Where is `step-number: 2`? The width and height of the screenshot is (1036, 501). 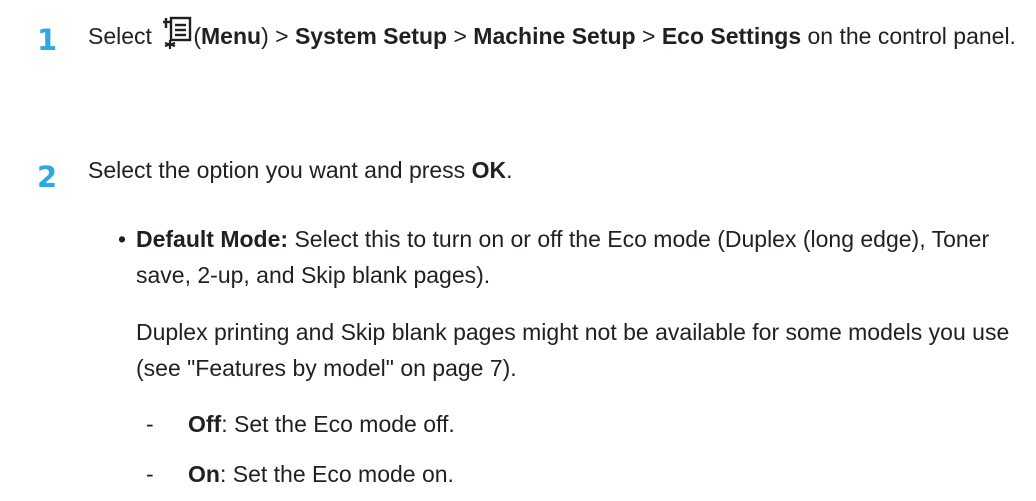 step-number: 2 is located at coordinates (47, 177).